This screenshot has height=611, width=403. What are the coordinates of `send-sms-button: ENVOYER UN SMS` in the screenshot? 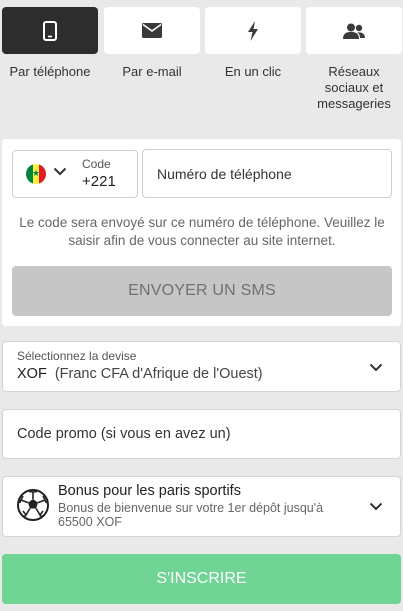 It's located at (202, 291).